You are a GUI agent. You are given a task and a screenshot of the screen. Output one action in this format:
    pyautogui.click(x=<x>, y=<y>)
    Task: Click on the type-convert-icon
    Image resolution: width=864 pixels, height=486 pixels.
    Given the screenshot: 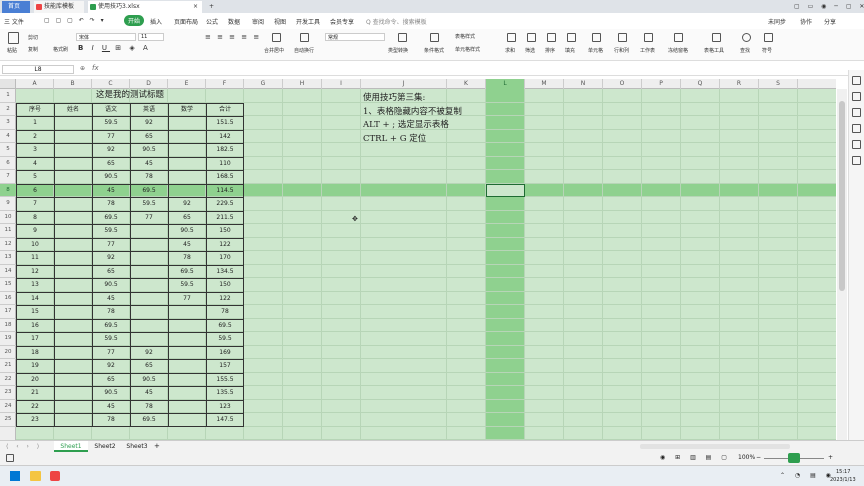 What is the action you would take?
    pyautogui.click(x=402, y=37)
    